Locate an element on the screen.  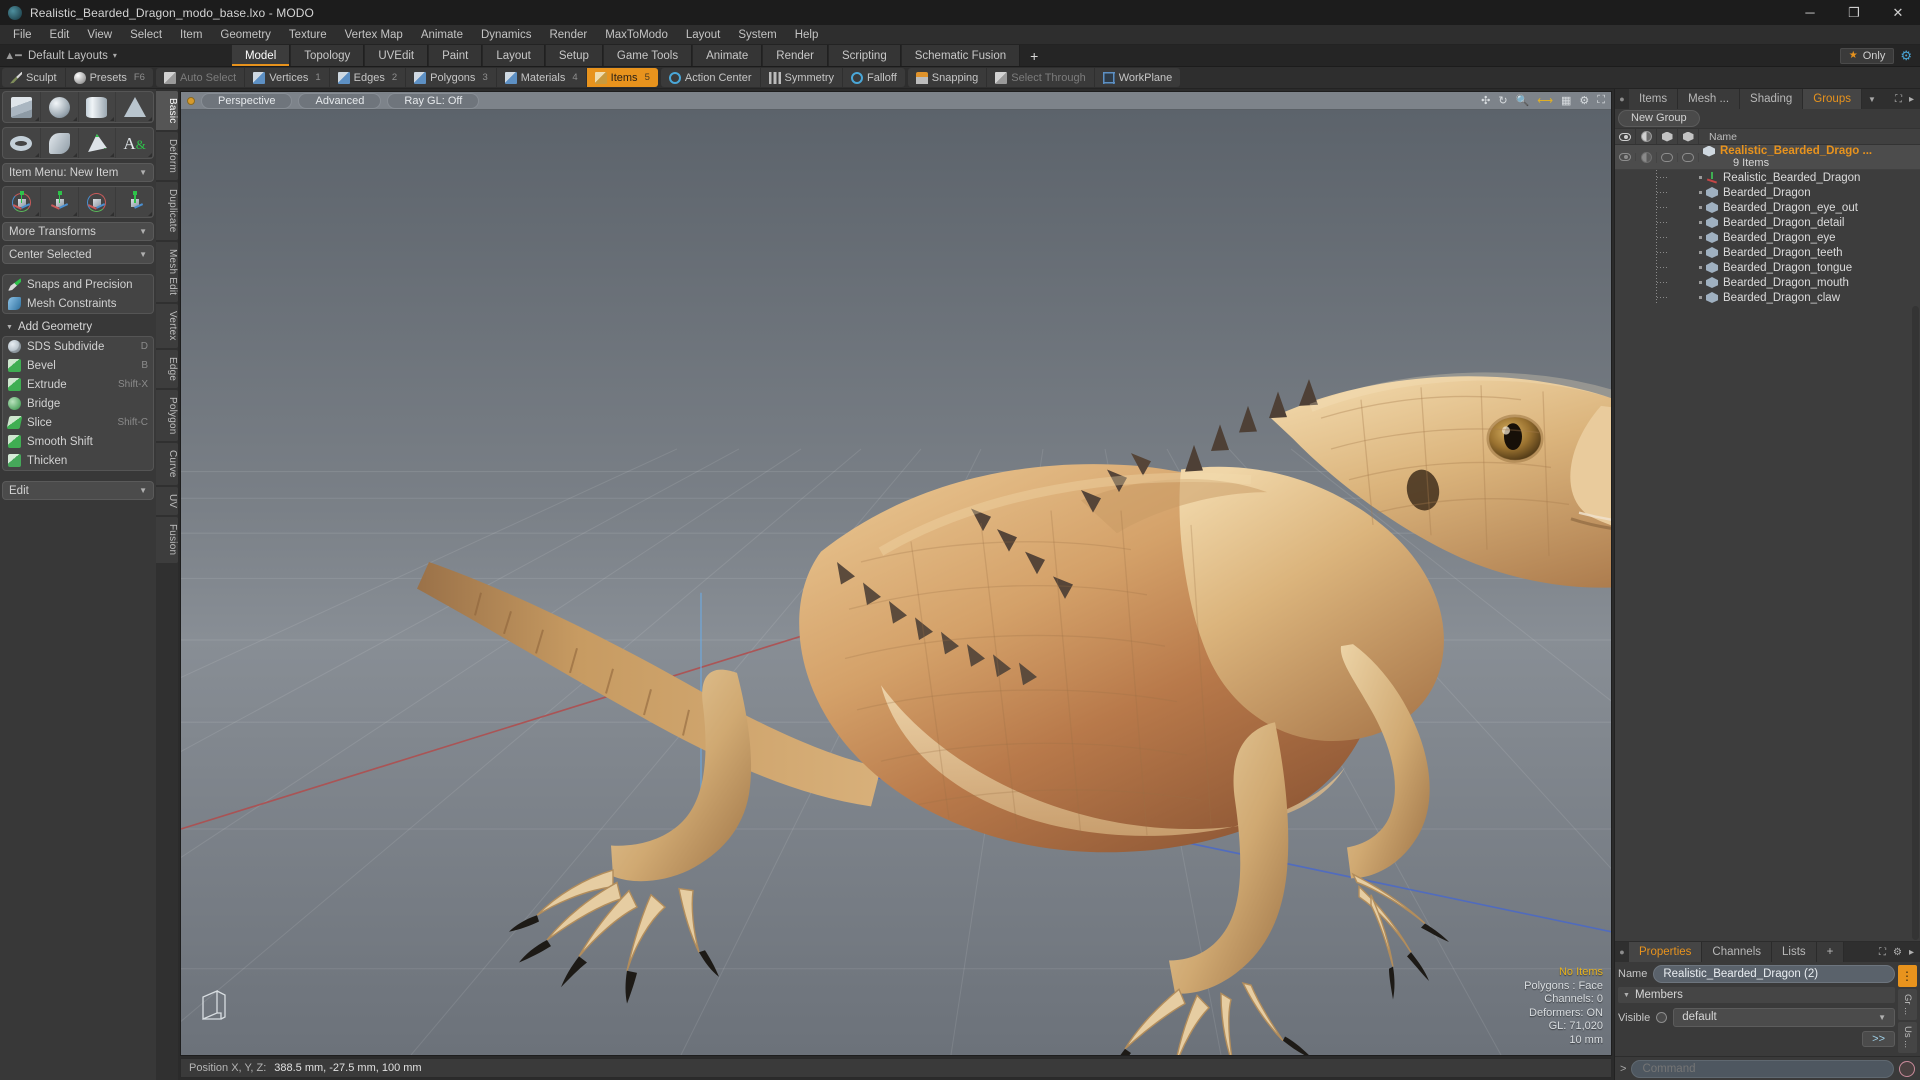
properties-gear-icon: ⚙ is located at coordinates (1897, 952).